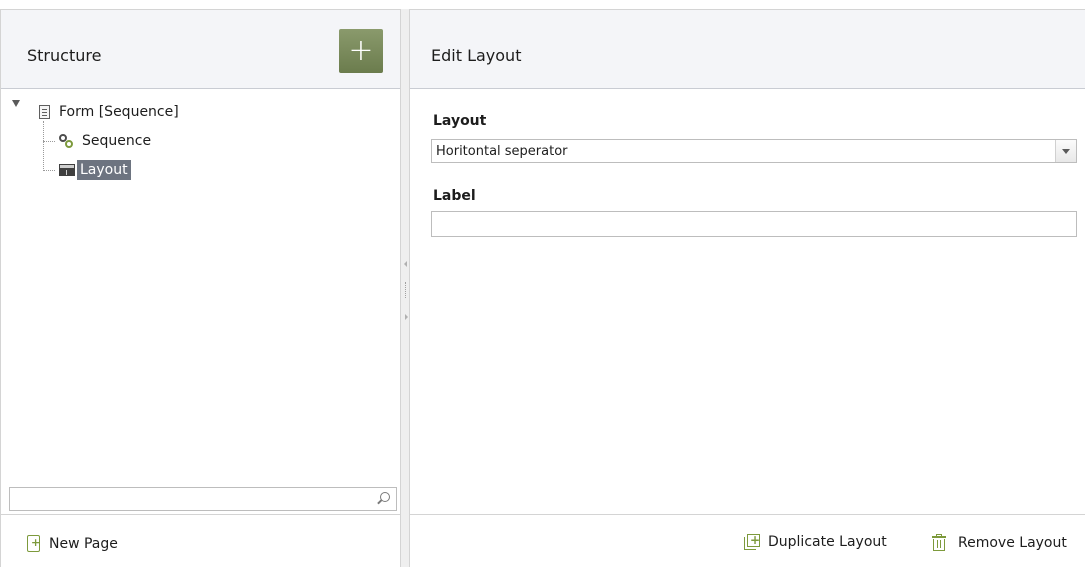  Describe the element at coordinates (66, 141) in the screenshot. I see `sequence-icon` at that location.